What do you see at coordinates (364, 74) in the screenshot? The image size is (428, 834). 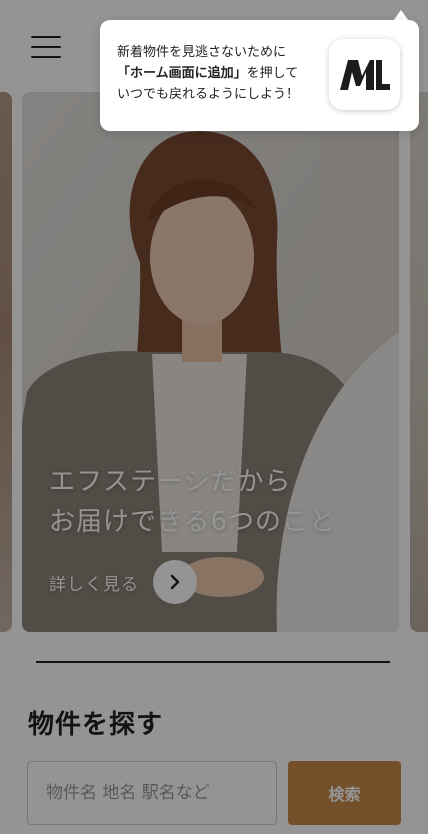 I see `ml-logo-icon` at bounding box center [364, 74].